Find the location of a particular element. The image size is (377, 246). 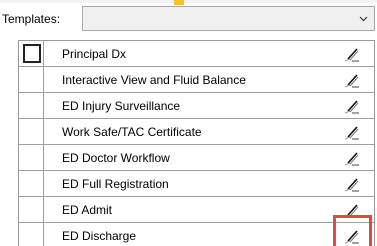

templates-dropdown is located at coordinates (228, 18).